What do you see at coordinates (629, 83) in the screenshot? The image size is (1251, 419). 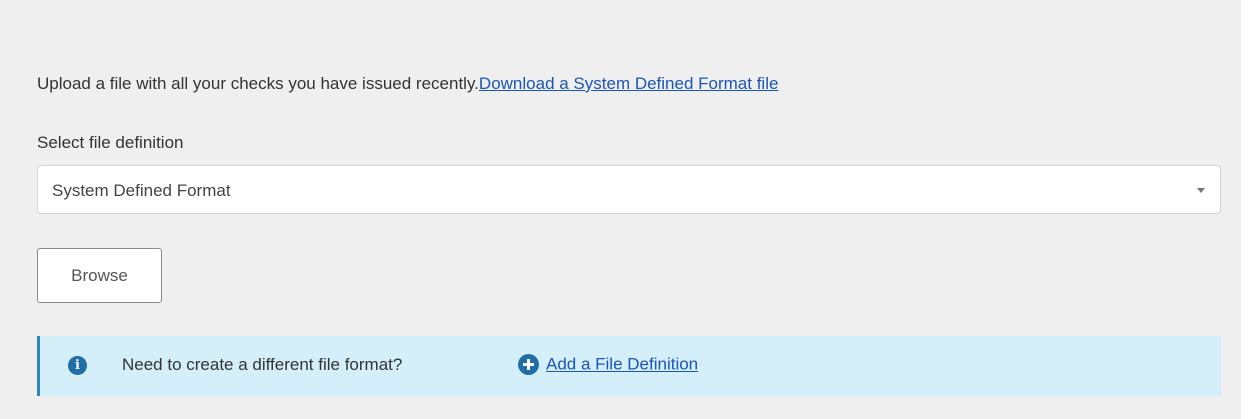 I see `download-format-link: Download a System Defined Format file` at bounding box center [629, 83].